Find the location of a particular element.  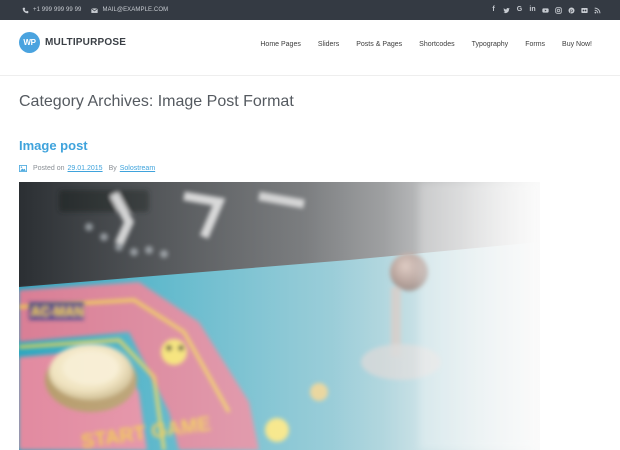

envelope-icon is located at coordinates (95, 10).